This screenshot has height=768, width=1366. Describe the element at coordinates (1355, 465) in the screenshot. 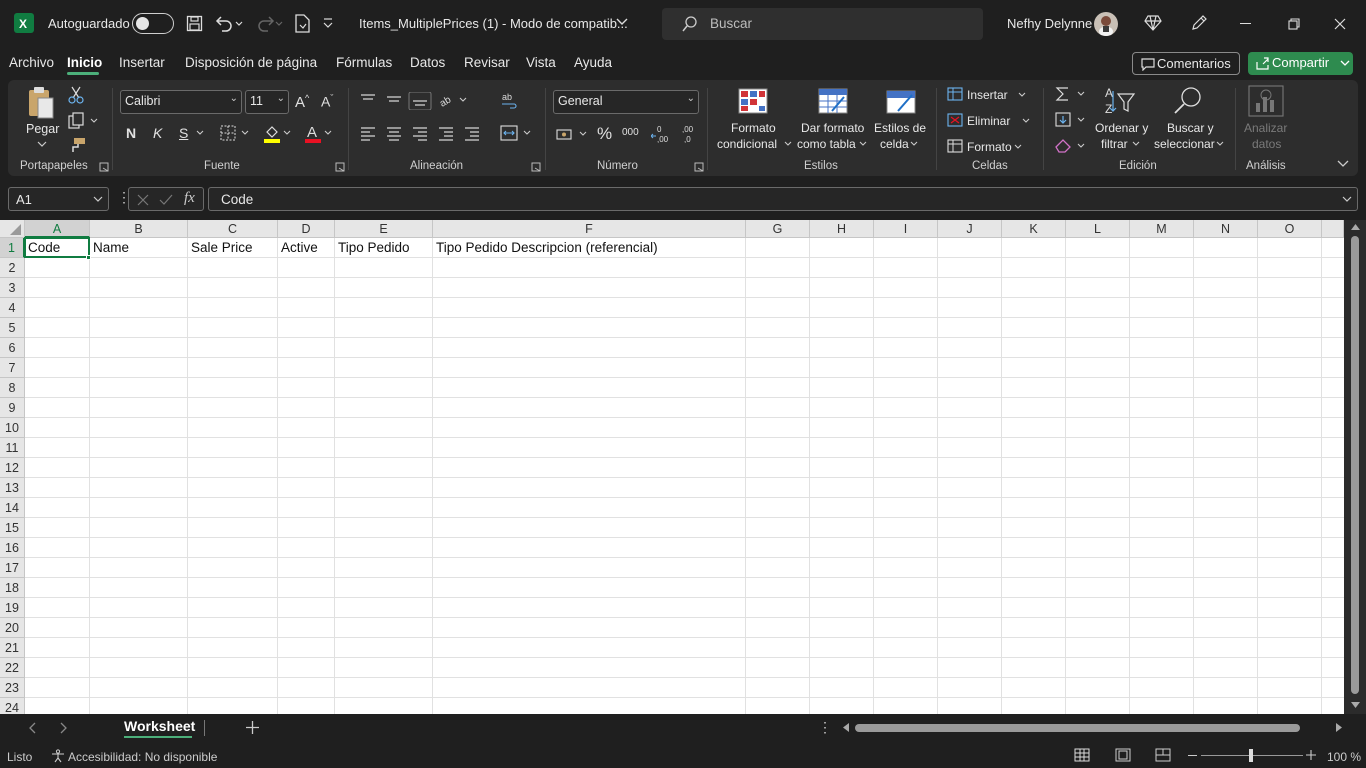

I see `vertical-scroll-thumb` at that location.